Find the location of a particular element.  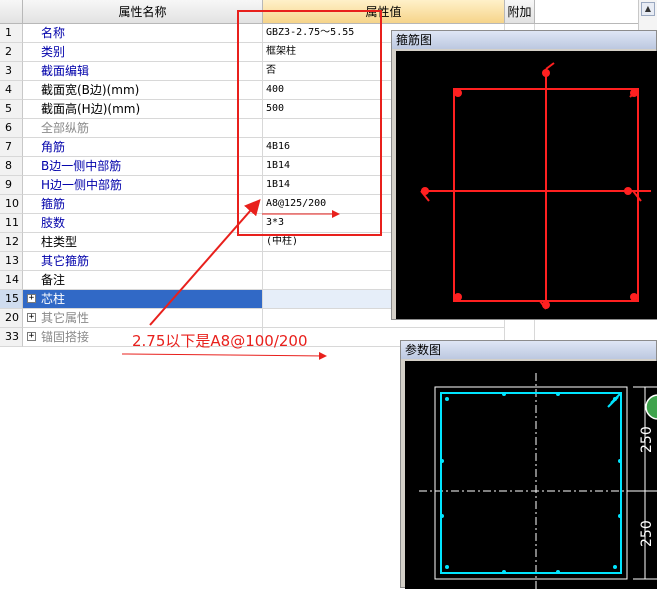

text-underline-arrow is located at coordinates (224, 355).